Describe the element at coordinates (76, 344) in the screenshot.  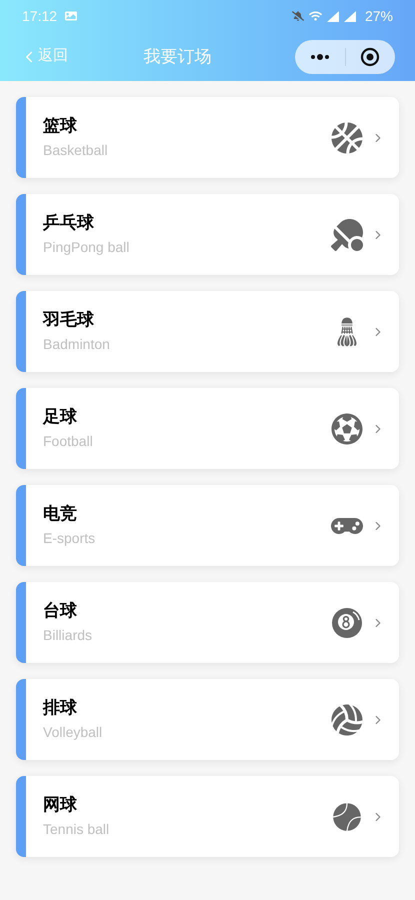
I see `sport-english-name: Badminton` at that location.